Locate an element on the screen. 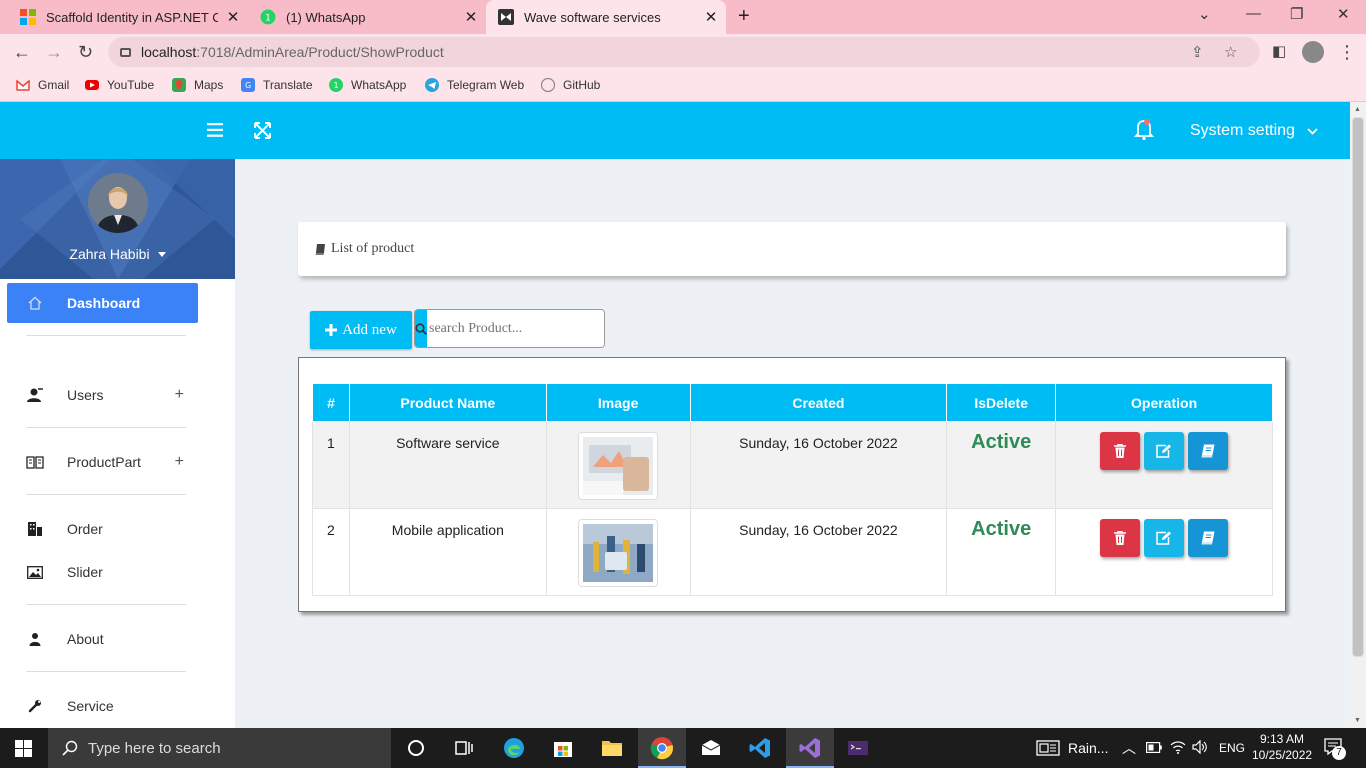 The height and width of the screenshot is (768, 1366). bookmark-gmail: Gmail is located at coordinates (42, 85).